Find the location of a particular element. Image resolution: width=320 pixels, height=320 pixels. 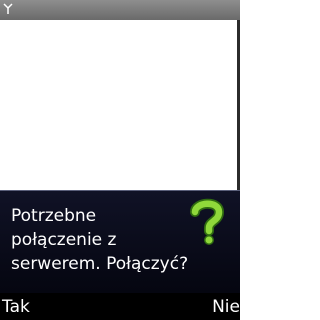

softkey-bar: Tak Nie is located at coordinates (120, 306).